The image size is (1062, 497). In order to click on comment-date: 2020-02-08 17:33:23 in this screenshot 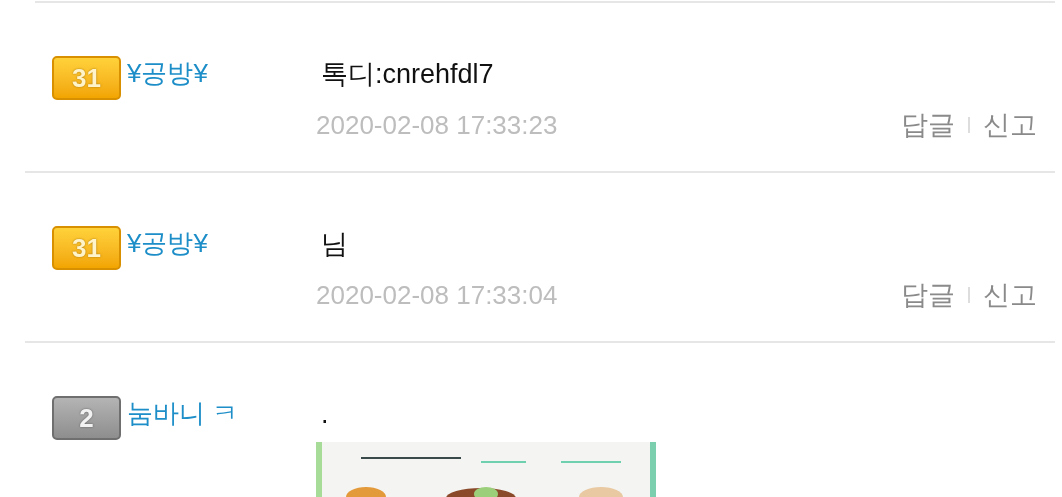, I will do `click(437, 125)`.